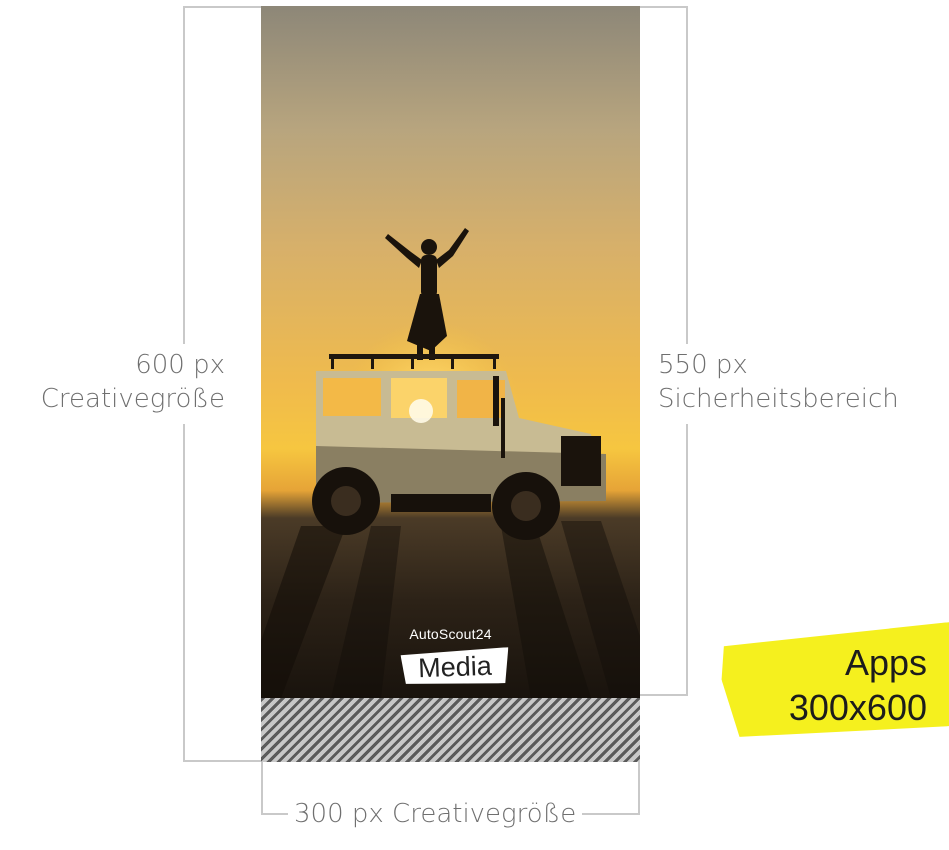 This screenshot has width=949, height=850. Describe the element at coordinates (435, 814) in the screenshot. I see `creative-width-label: 300 px Creativegröße` at that location.